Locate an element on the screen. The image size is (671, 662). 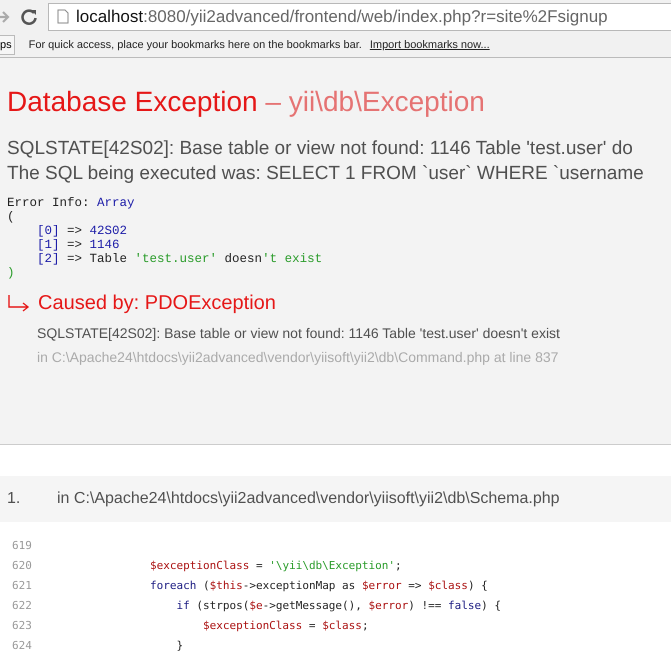
file-location: in C:\Apache24\htdocs\yii2advanced\vendor\yiisoft\yii2\db\Schema.php is located at coordinates (308, 499).